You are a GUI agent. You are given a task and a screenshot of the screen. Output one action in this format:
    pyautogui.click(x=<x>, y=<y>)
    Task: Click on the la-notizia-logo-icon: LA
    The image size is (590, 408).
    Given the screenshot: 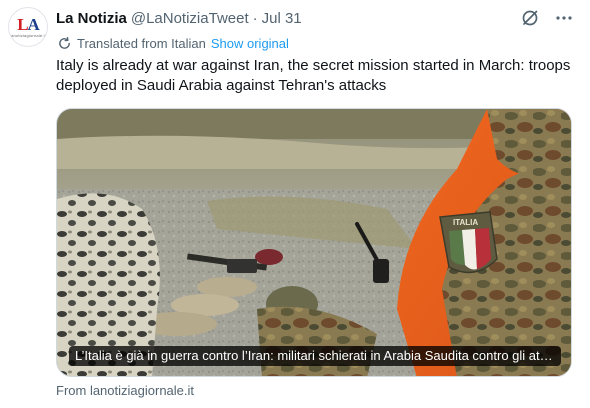 What is the action you would take?
    pyautogui.click(x=28, y=24)
    